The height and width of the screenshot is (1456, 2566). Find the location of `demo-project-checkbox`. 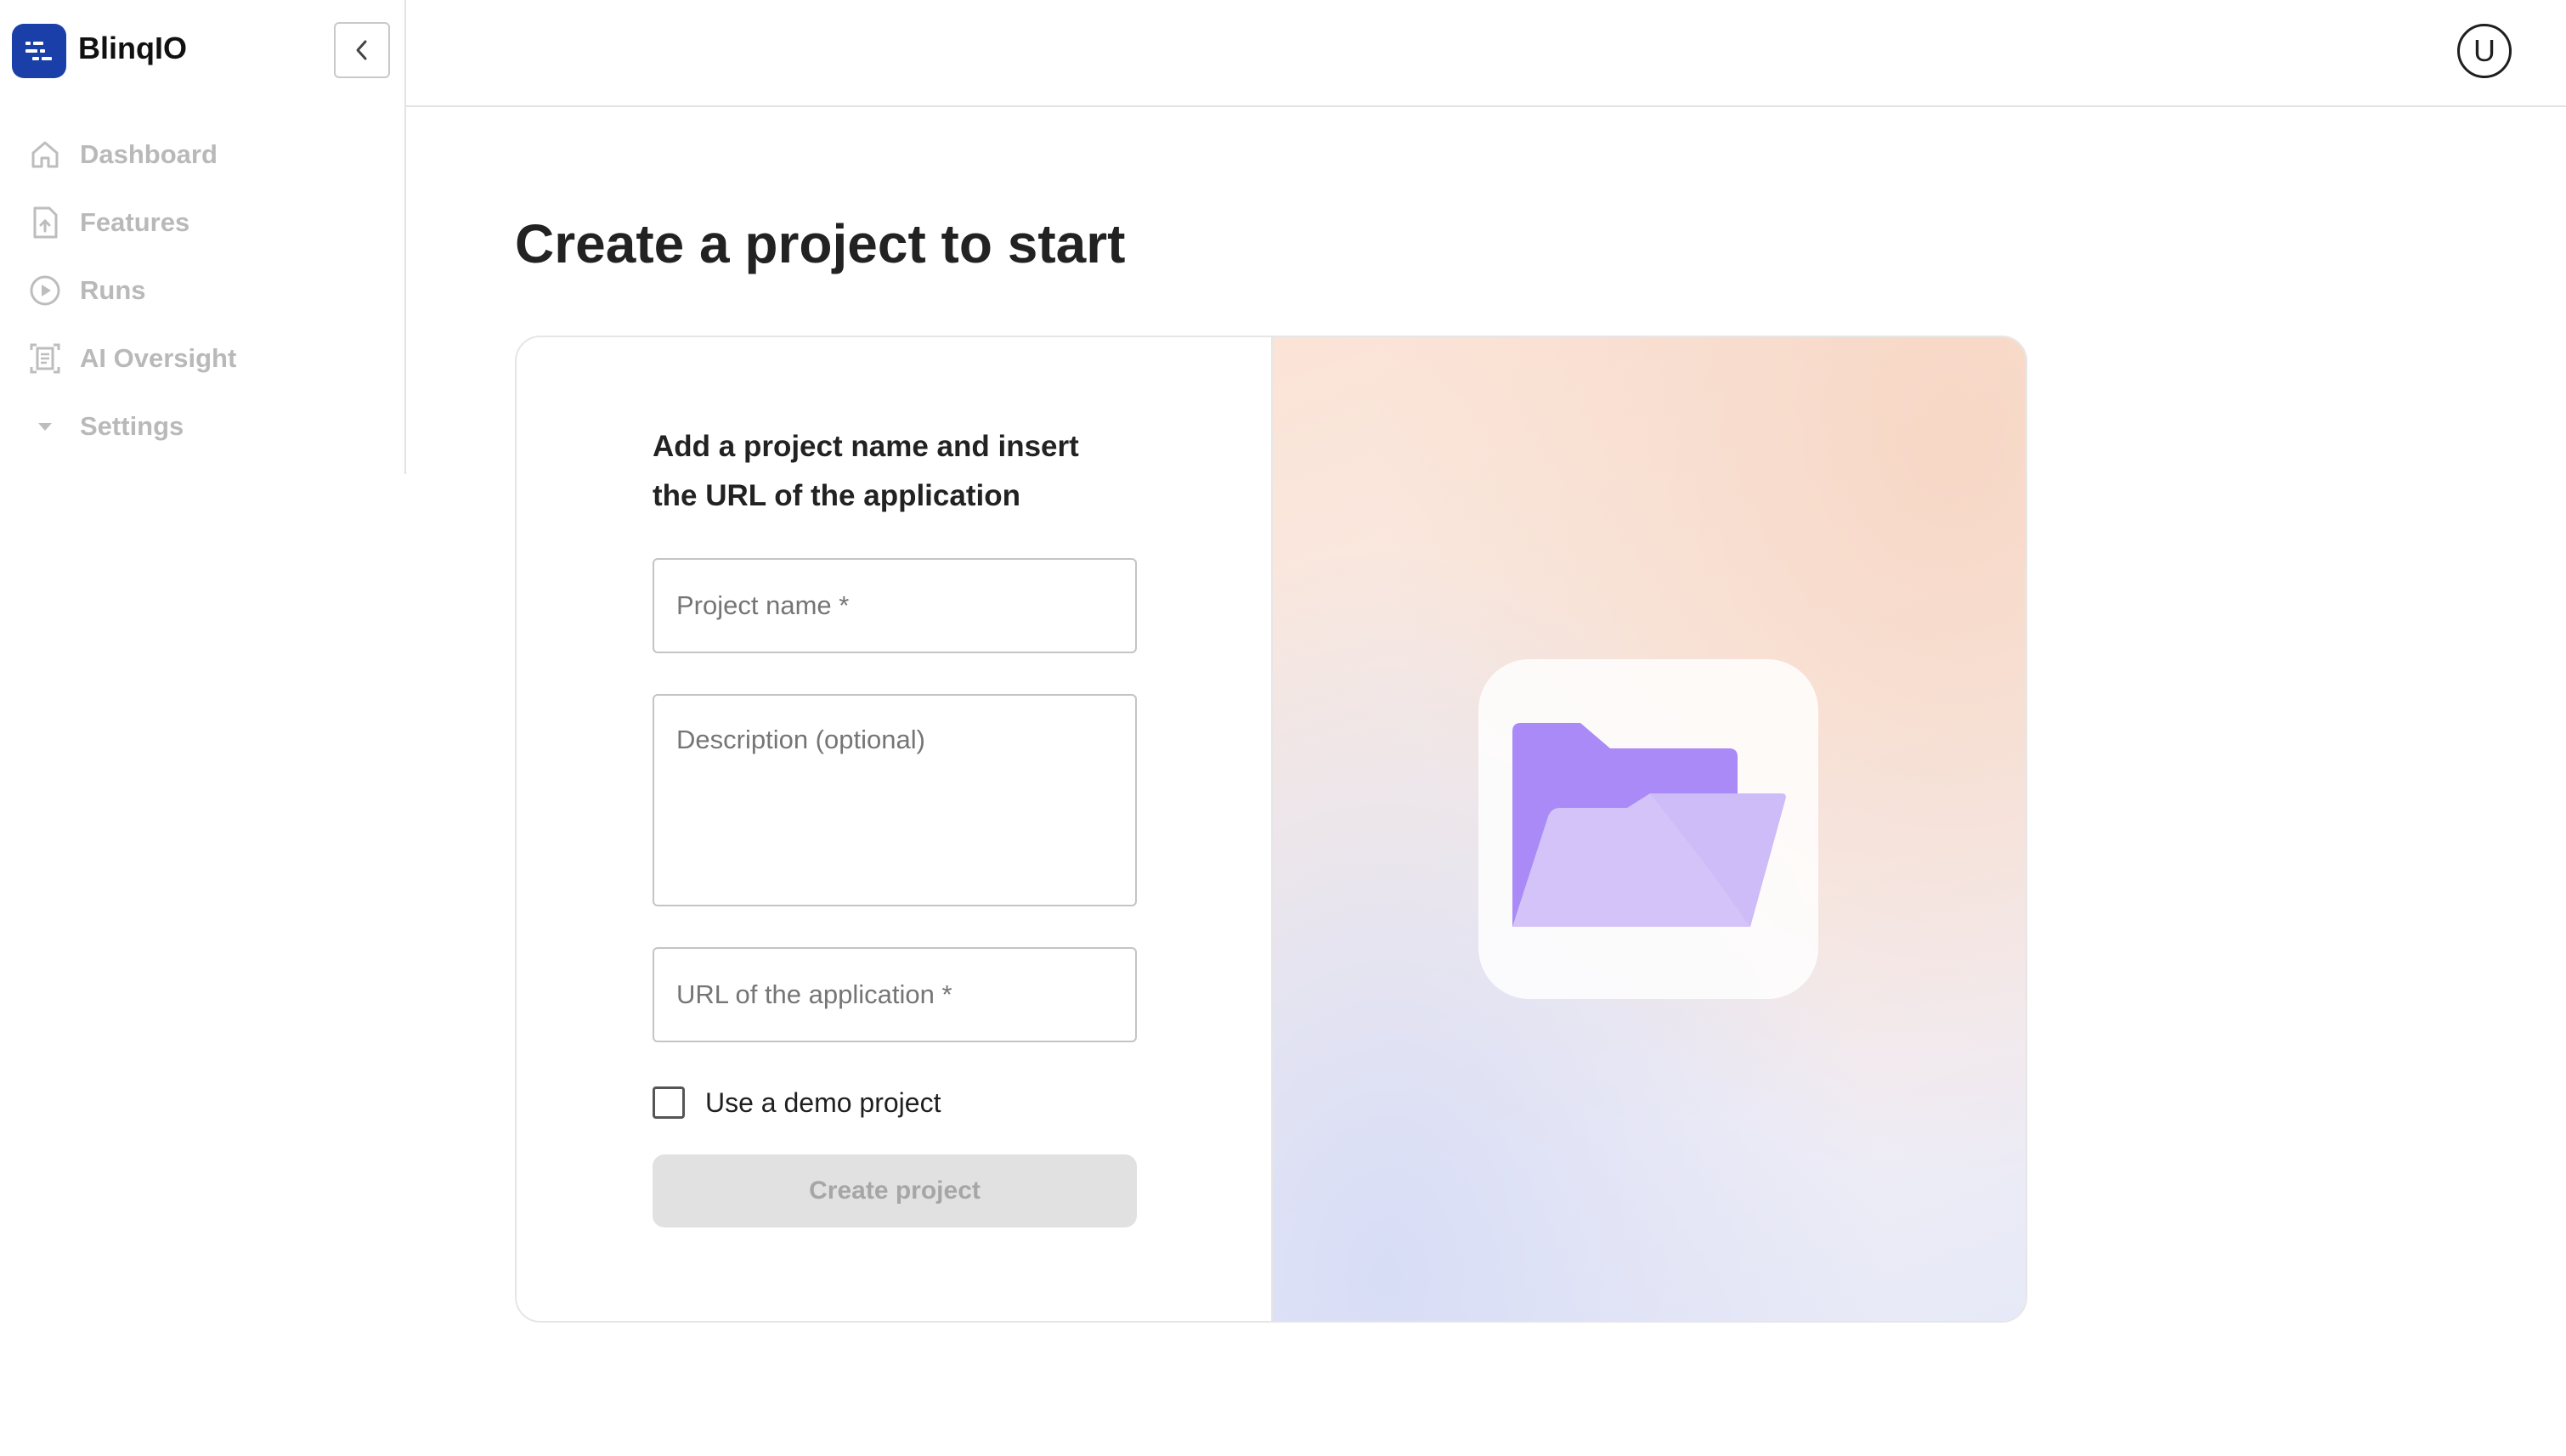

demo-project-checkbox is located at coordinates (669, 1102).